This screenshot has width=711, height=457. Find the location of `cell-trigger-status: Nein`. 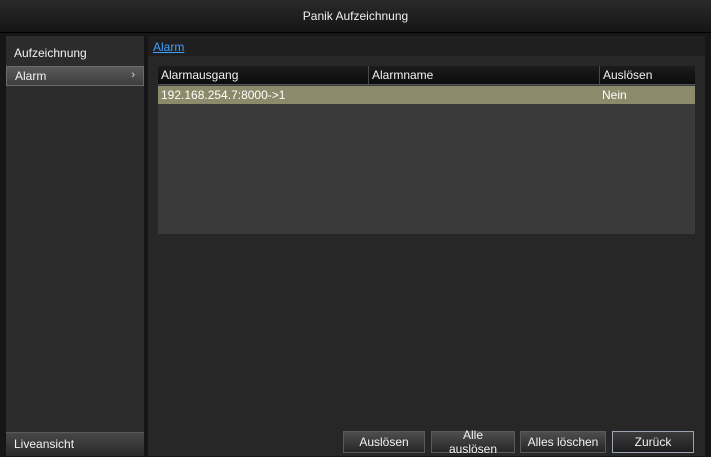

cell-trigger-status: Nein is located at coordinates (614, 95).